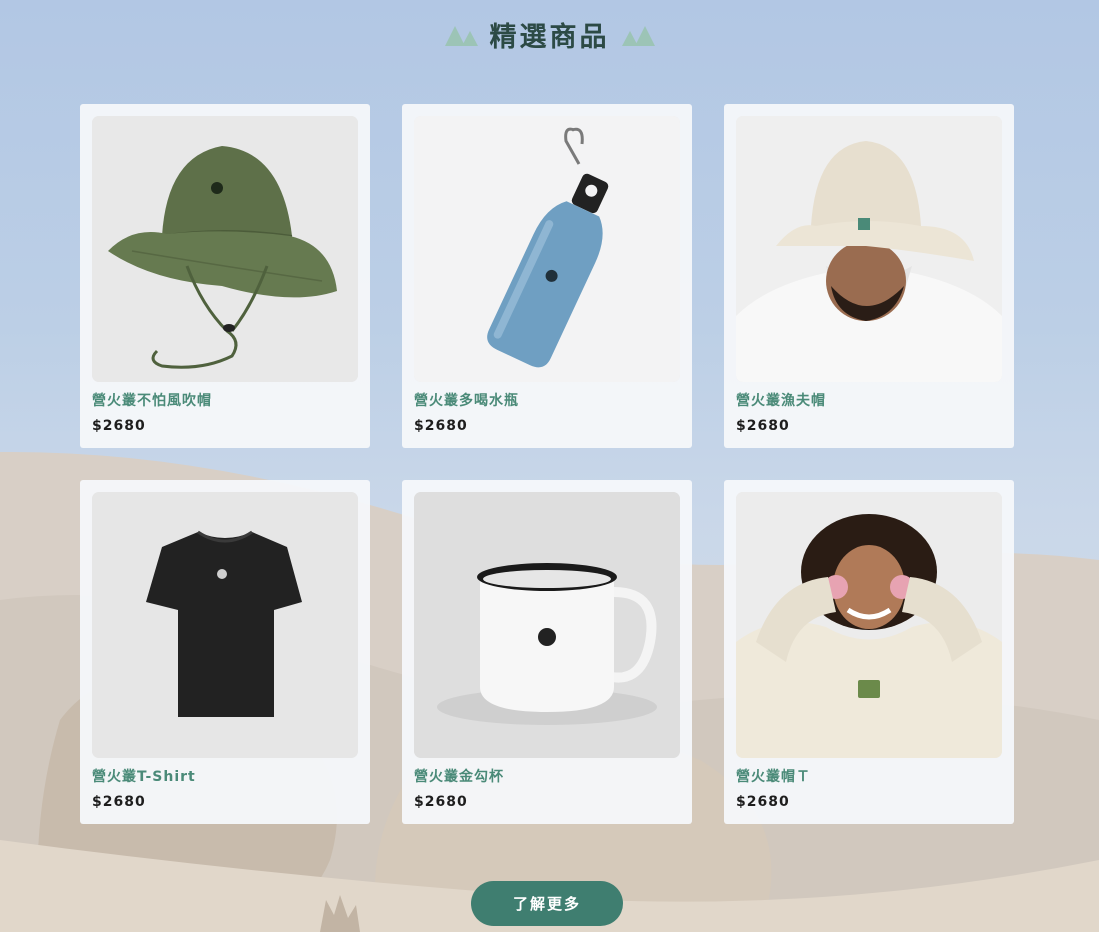  What do you see at coordinates (547, 903) in the screenshot?
I see `learn-more-button: 了解更多` at bounding box center [547, 903].